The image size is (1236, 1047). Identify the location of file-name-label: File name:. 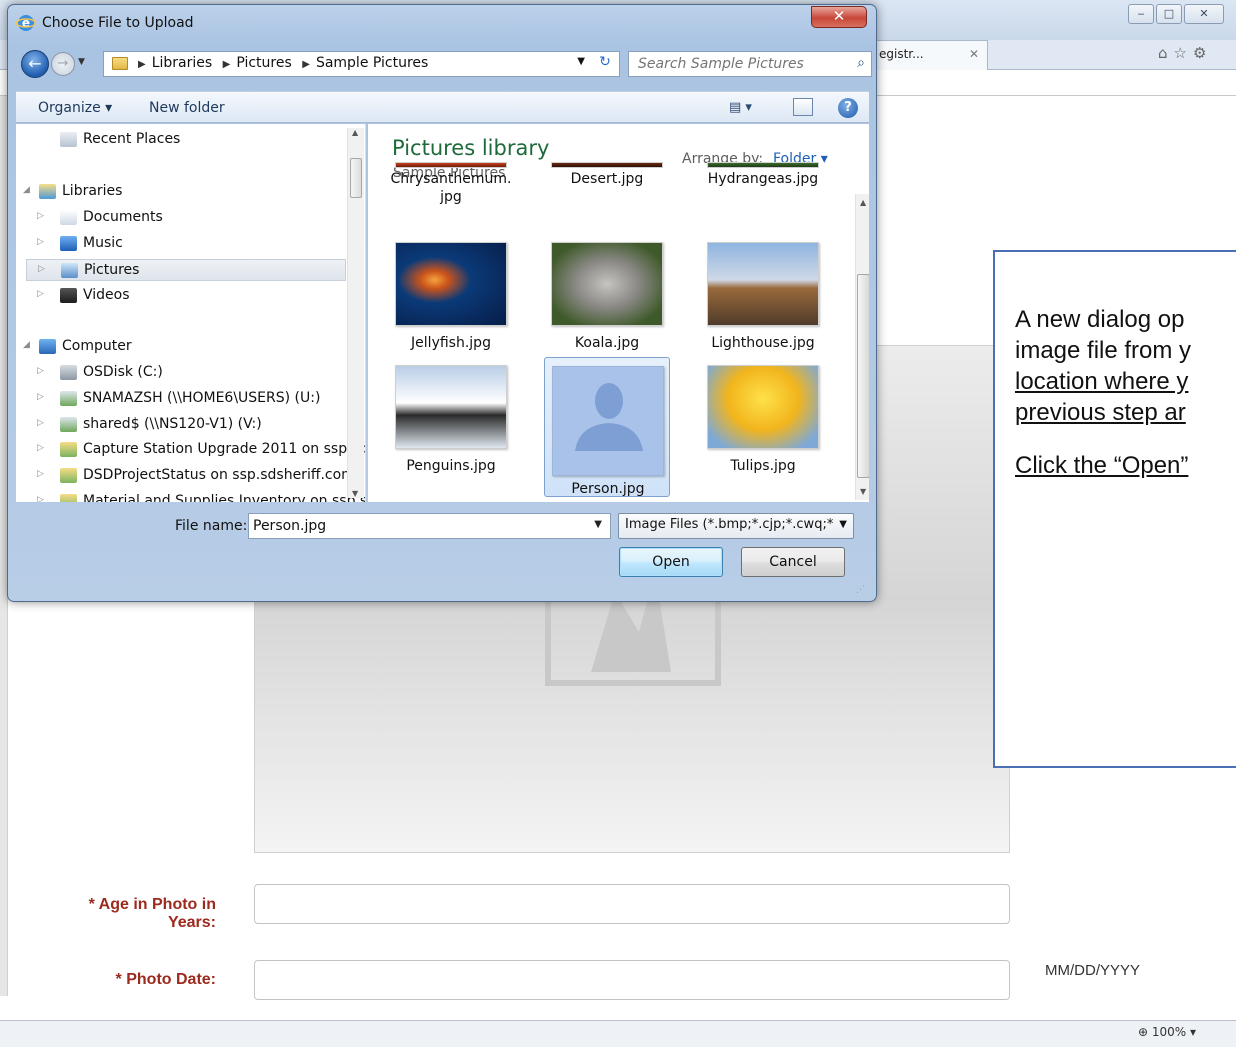
(211, 526).